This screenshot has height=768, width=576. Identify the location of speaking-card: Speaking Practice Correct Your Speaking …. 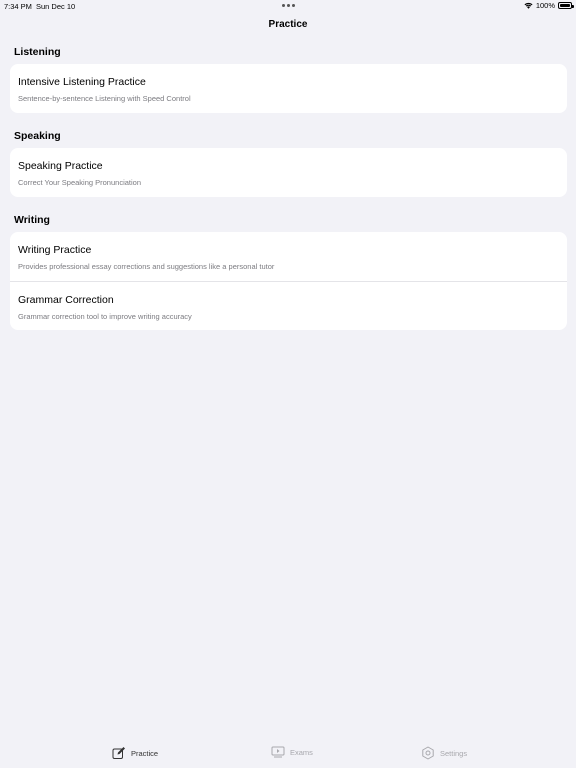
(288, 172).